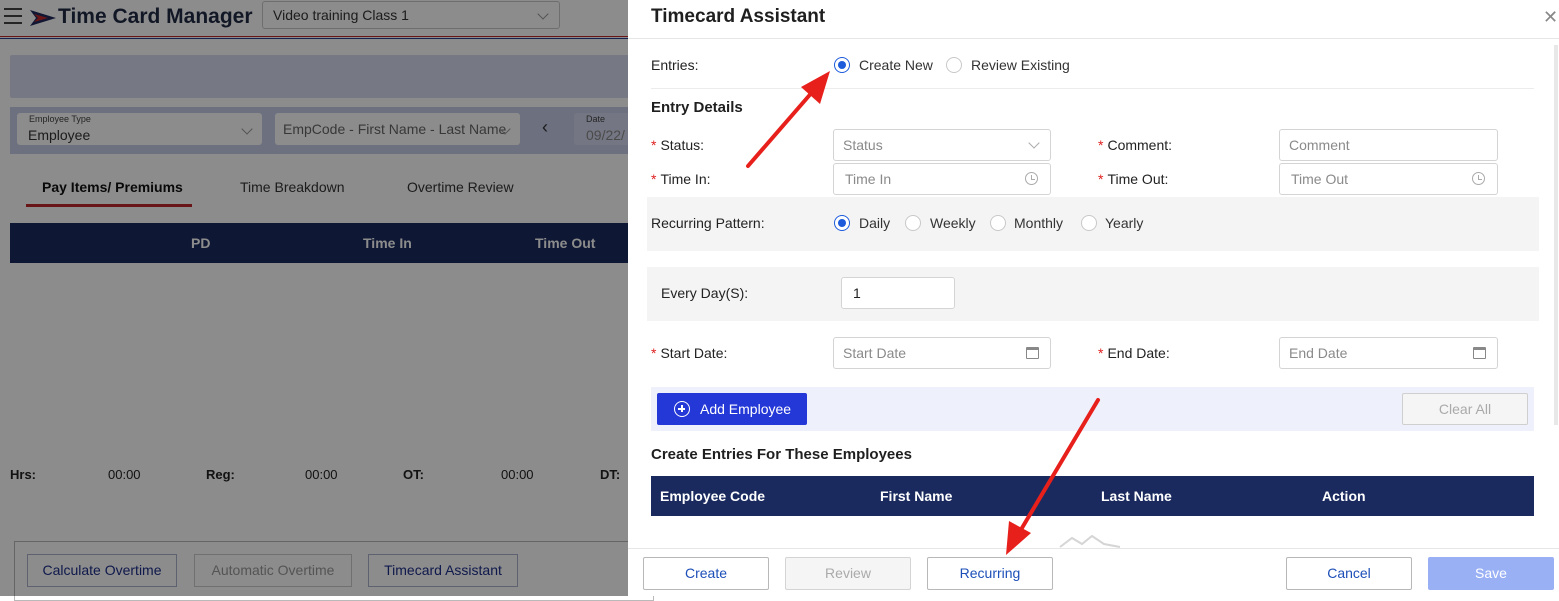  I want to click on end-date-label: * End Date:, so click(1134, 353).